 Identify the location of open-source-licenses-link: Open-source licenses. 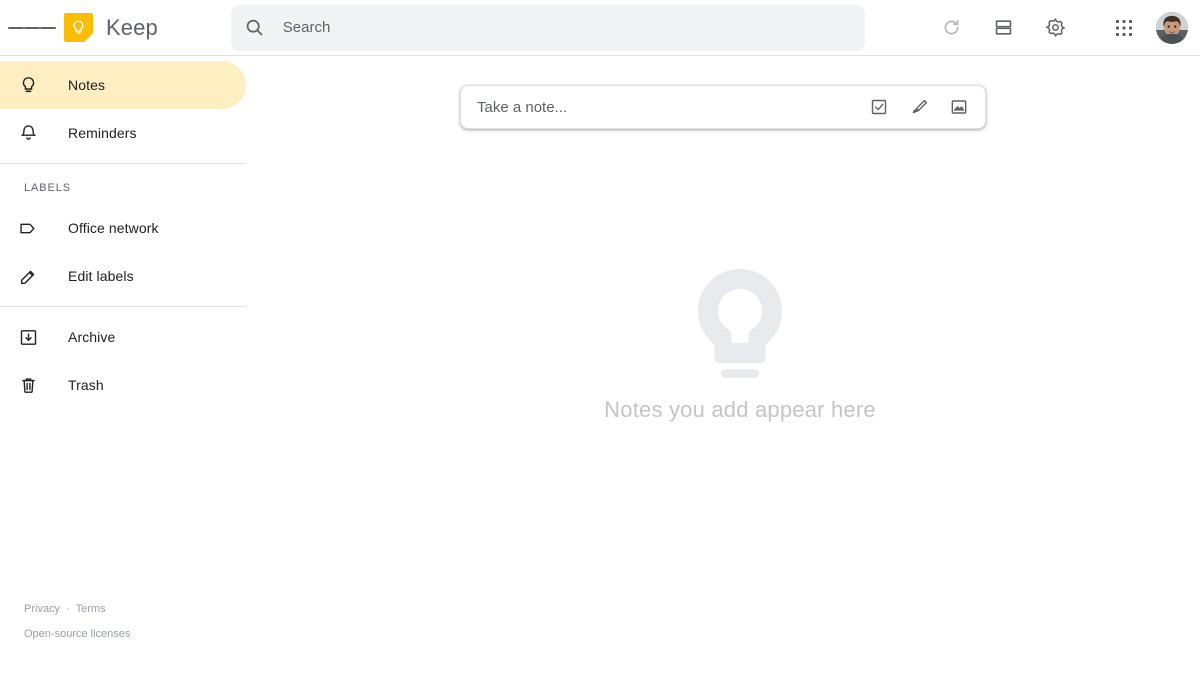
(77, 634).